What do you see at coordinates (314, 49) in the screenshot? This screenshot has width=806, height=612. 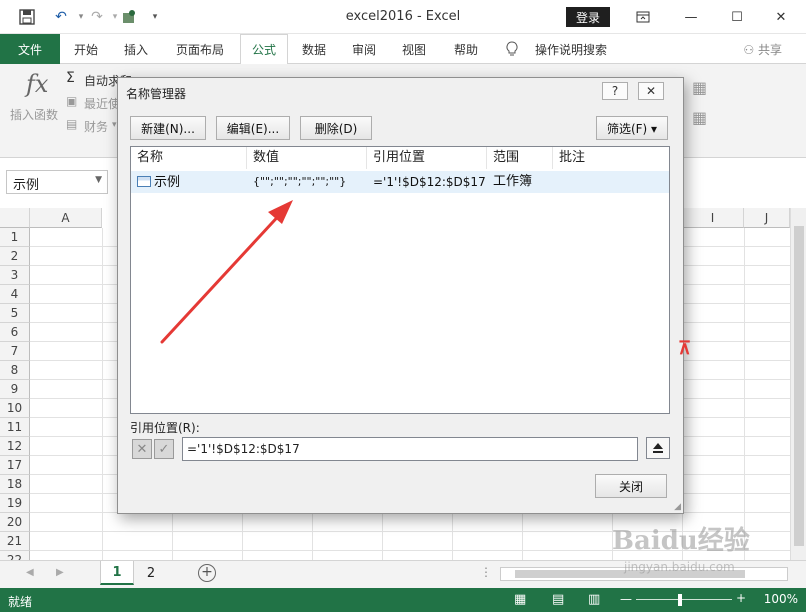 I see `tab-data: 数据` at bounding box center [314, 49].